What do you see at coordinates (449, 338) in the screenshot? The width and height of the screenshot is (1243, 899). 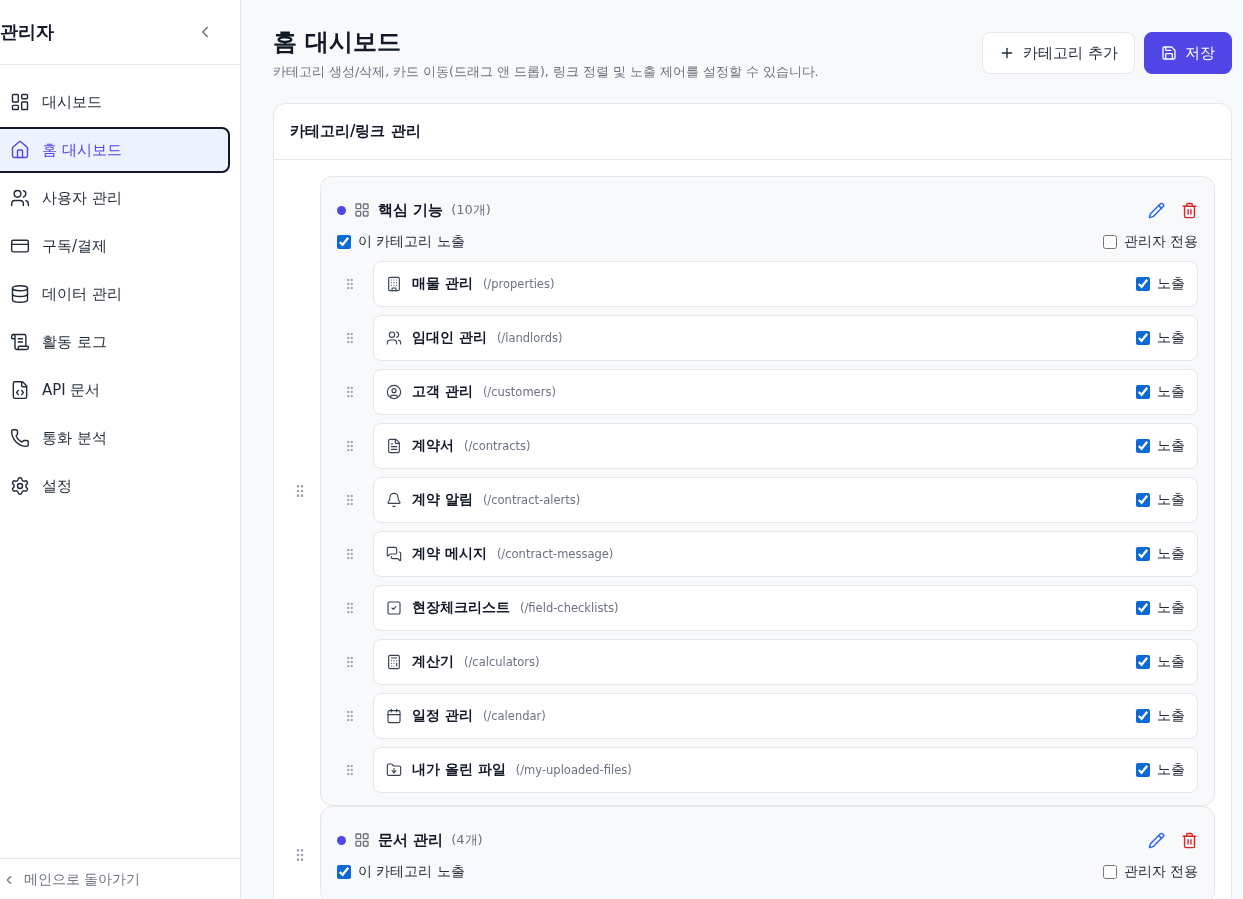 I see `link-name: 임대인 관리` at bounding box center [449, 338].